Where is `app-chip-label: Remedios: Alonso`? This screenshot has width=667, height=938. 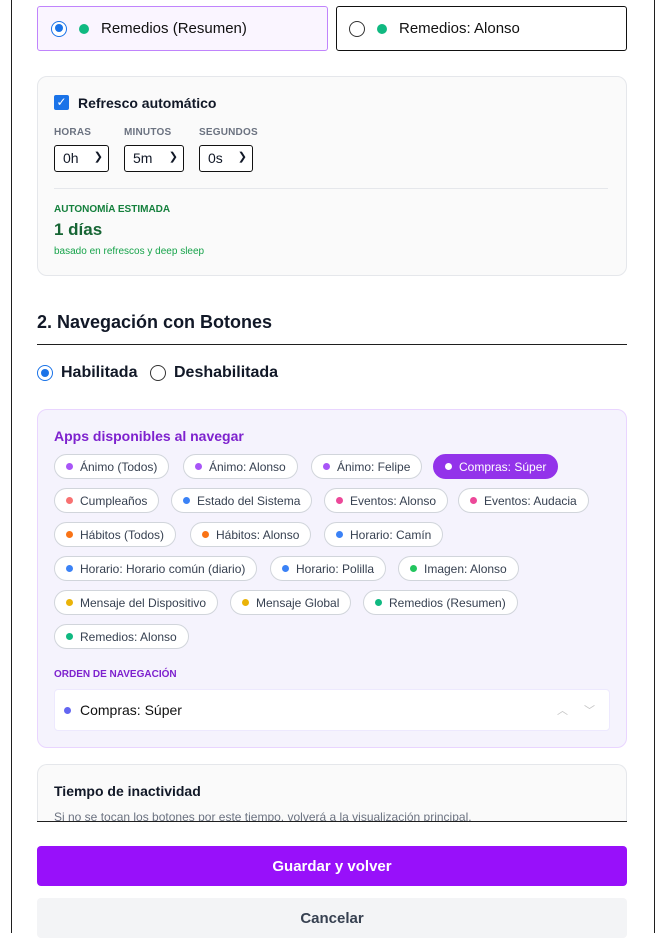 app-chip-label: Remedios: Alonso is located at coordinates (128, 636).